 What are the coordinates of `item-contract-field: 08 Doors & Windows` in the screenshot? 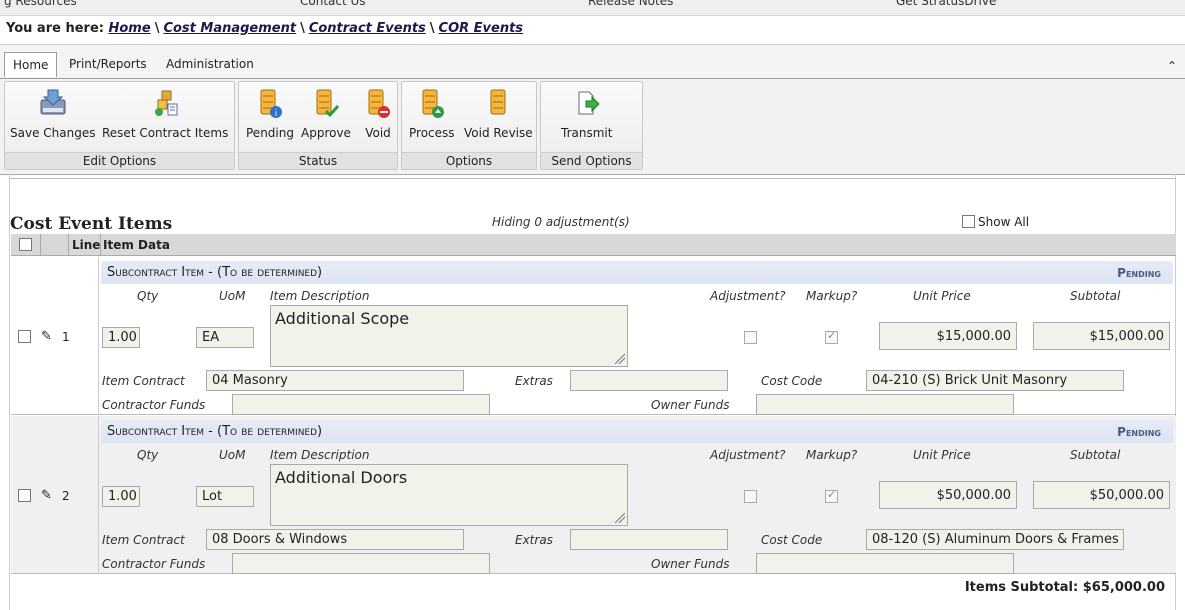 It's located at (335, 539).